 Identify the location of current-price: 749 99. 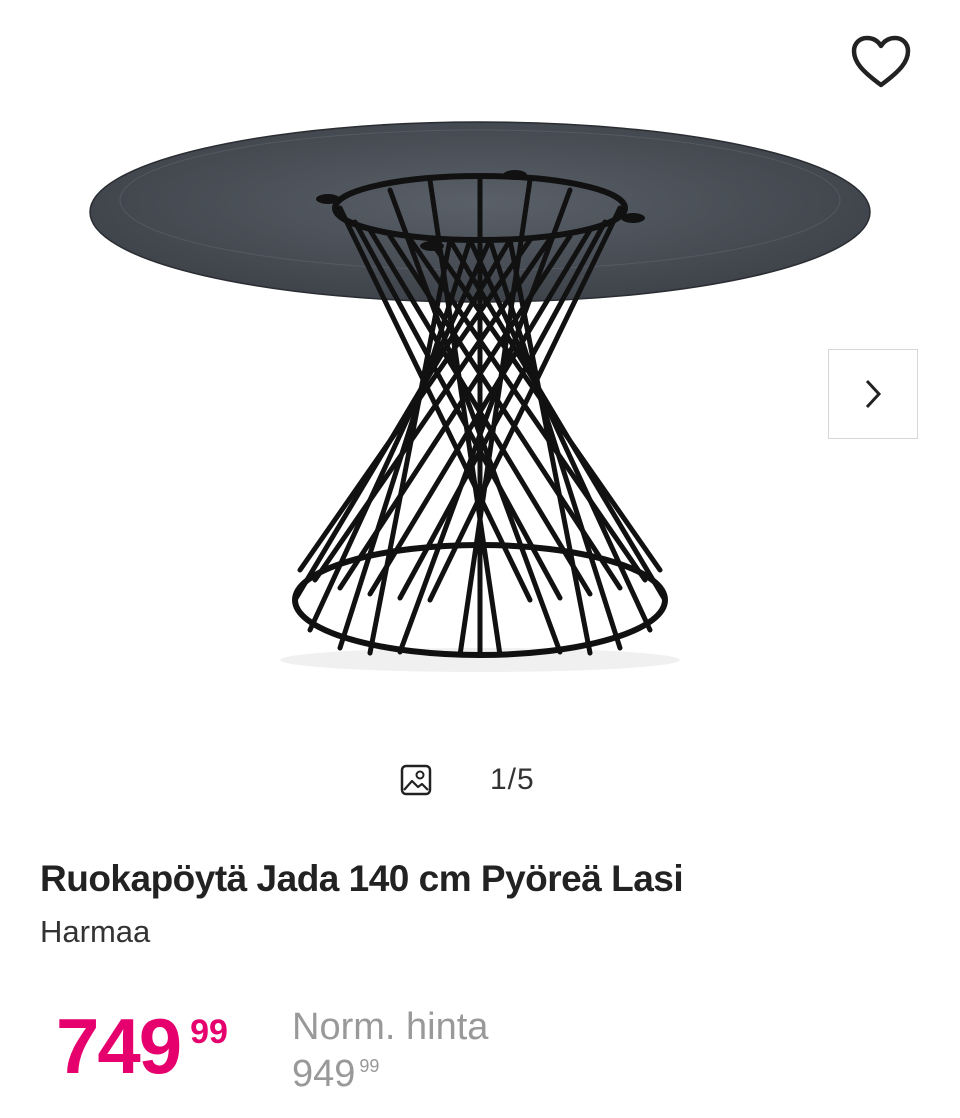
(142, 1046).